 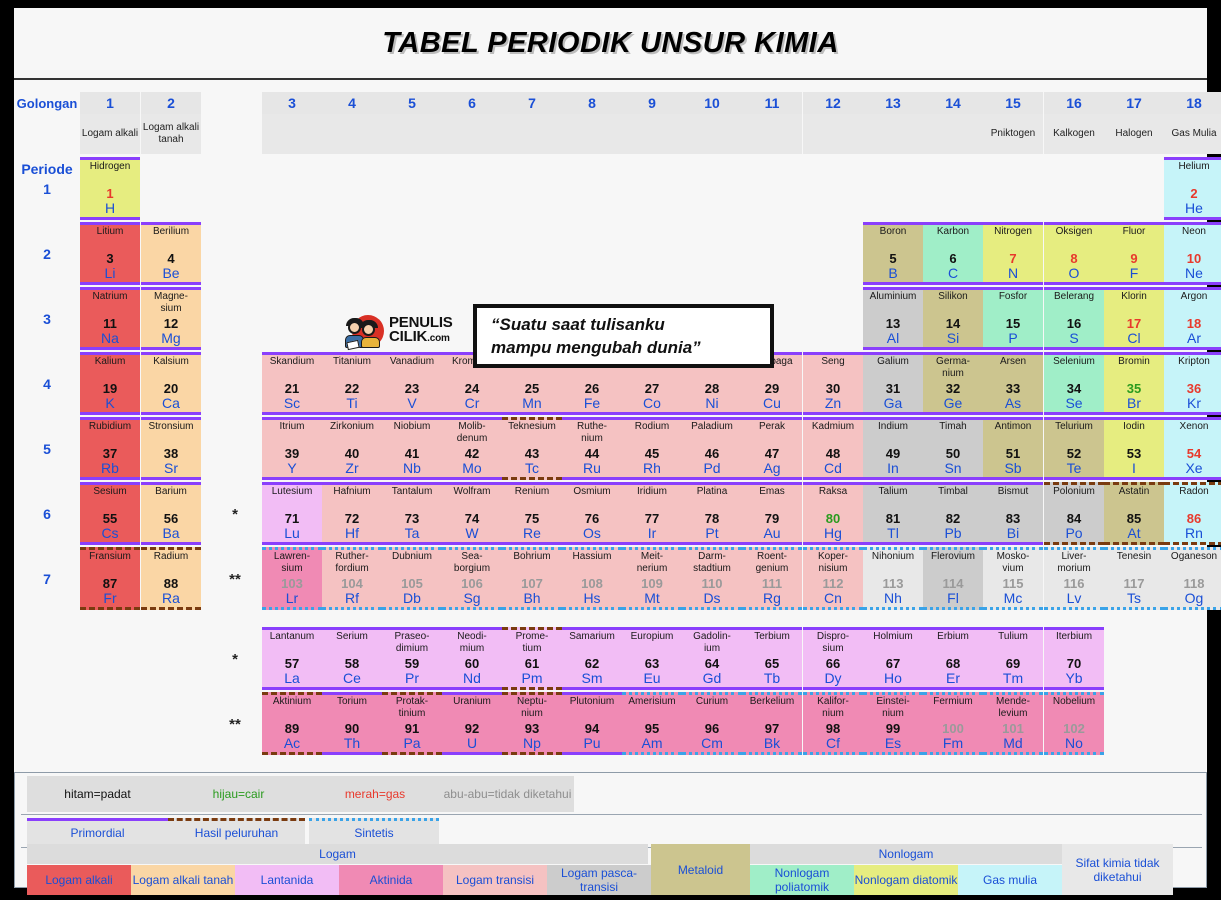 What do you see at coordinates (1013, 658) in the screenshot?
I see `element-cell-Tm: Tulium 69 Tm` at bounding box center [1013, 658].